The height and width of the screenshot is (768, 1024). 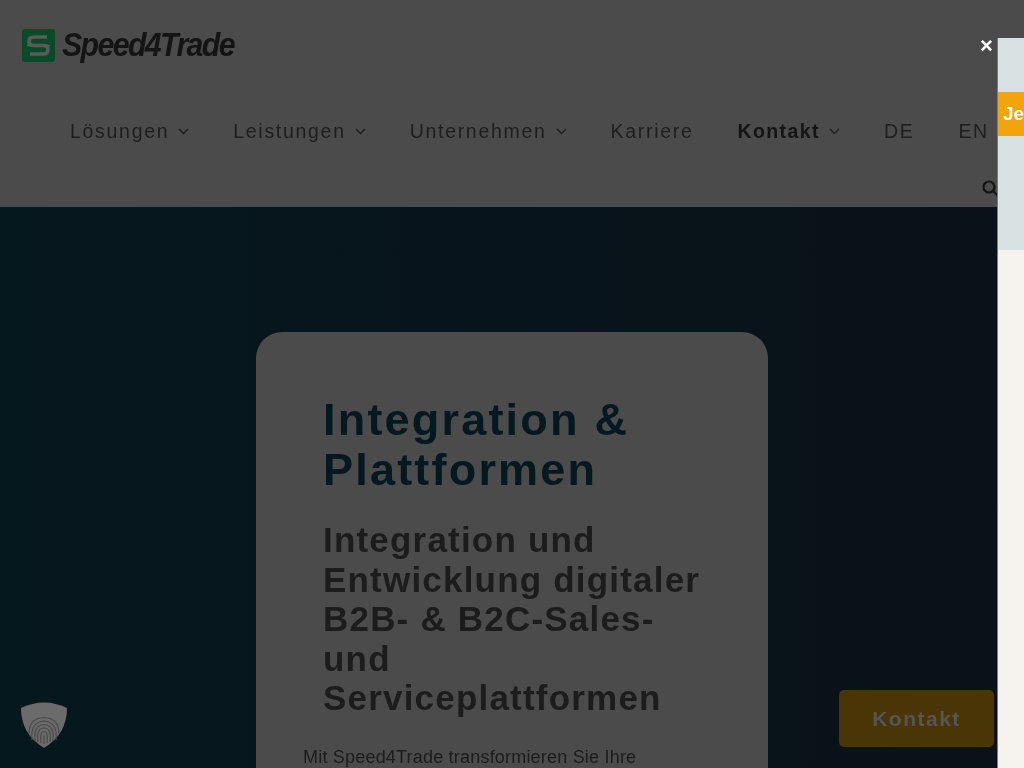 What do you see at coordinates (788, 131) in the screenshot?
I see `nav-link: Kontakt` at bounding box center [788, 131].